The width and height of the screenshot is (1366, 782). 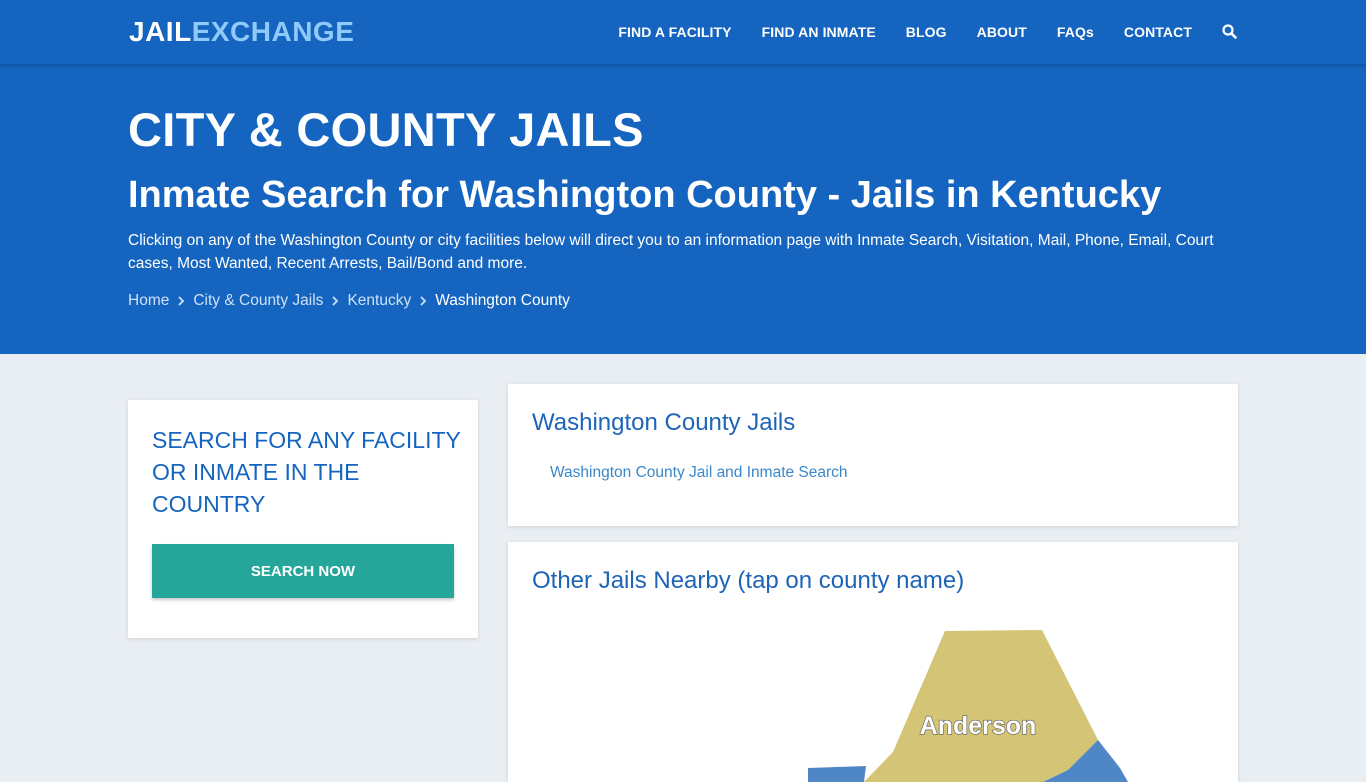 I want to click on nav-find-a-facility: FIND A FACILITY, so click(x=674, y=32).